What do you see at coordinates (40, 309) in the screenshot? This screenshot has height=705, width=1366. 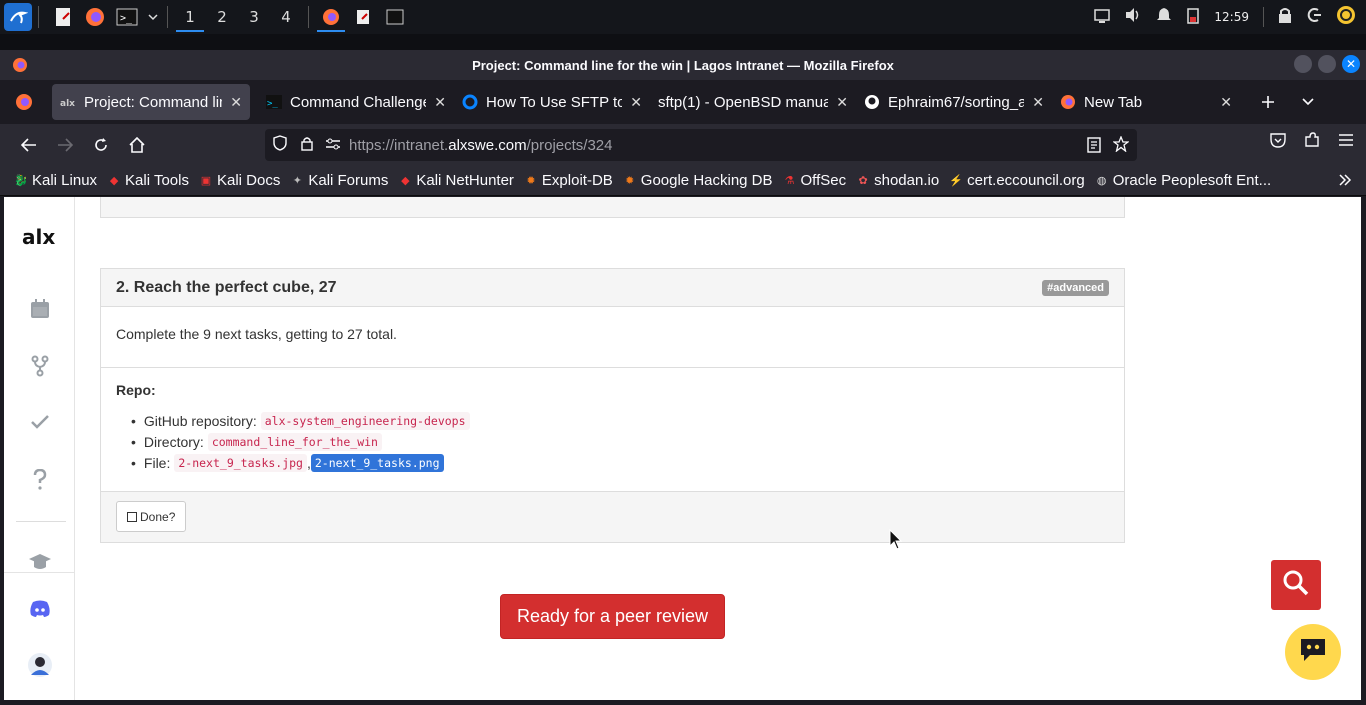 I see `calendar-icon` at bounding box center [40, 309].